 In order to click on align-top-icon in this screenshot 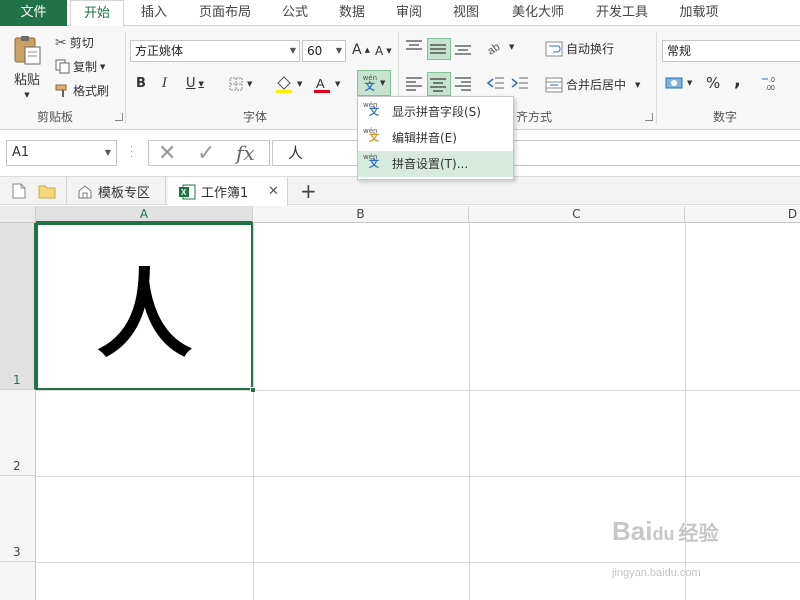, I will do `click(414, 45)`.